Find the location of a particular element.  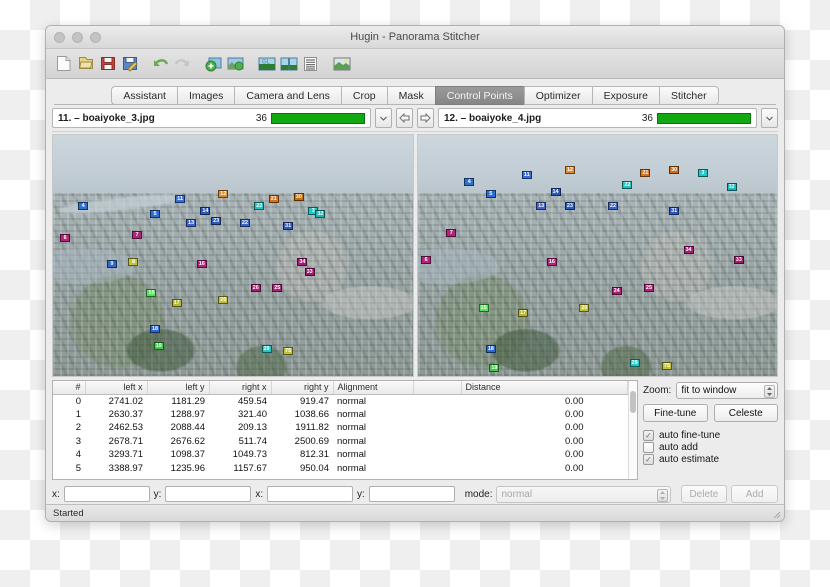

table-row: 4 3293.71 1098.37 1049.73 812.31 normal 0.00 is located at coordinates (340, 455).